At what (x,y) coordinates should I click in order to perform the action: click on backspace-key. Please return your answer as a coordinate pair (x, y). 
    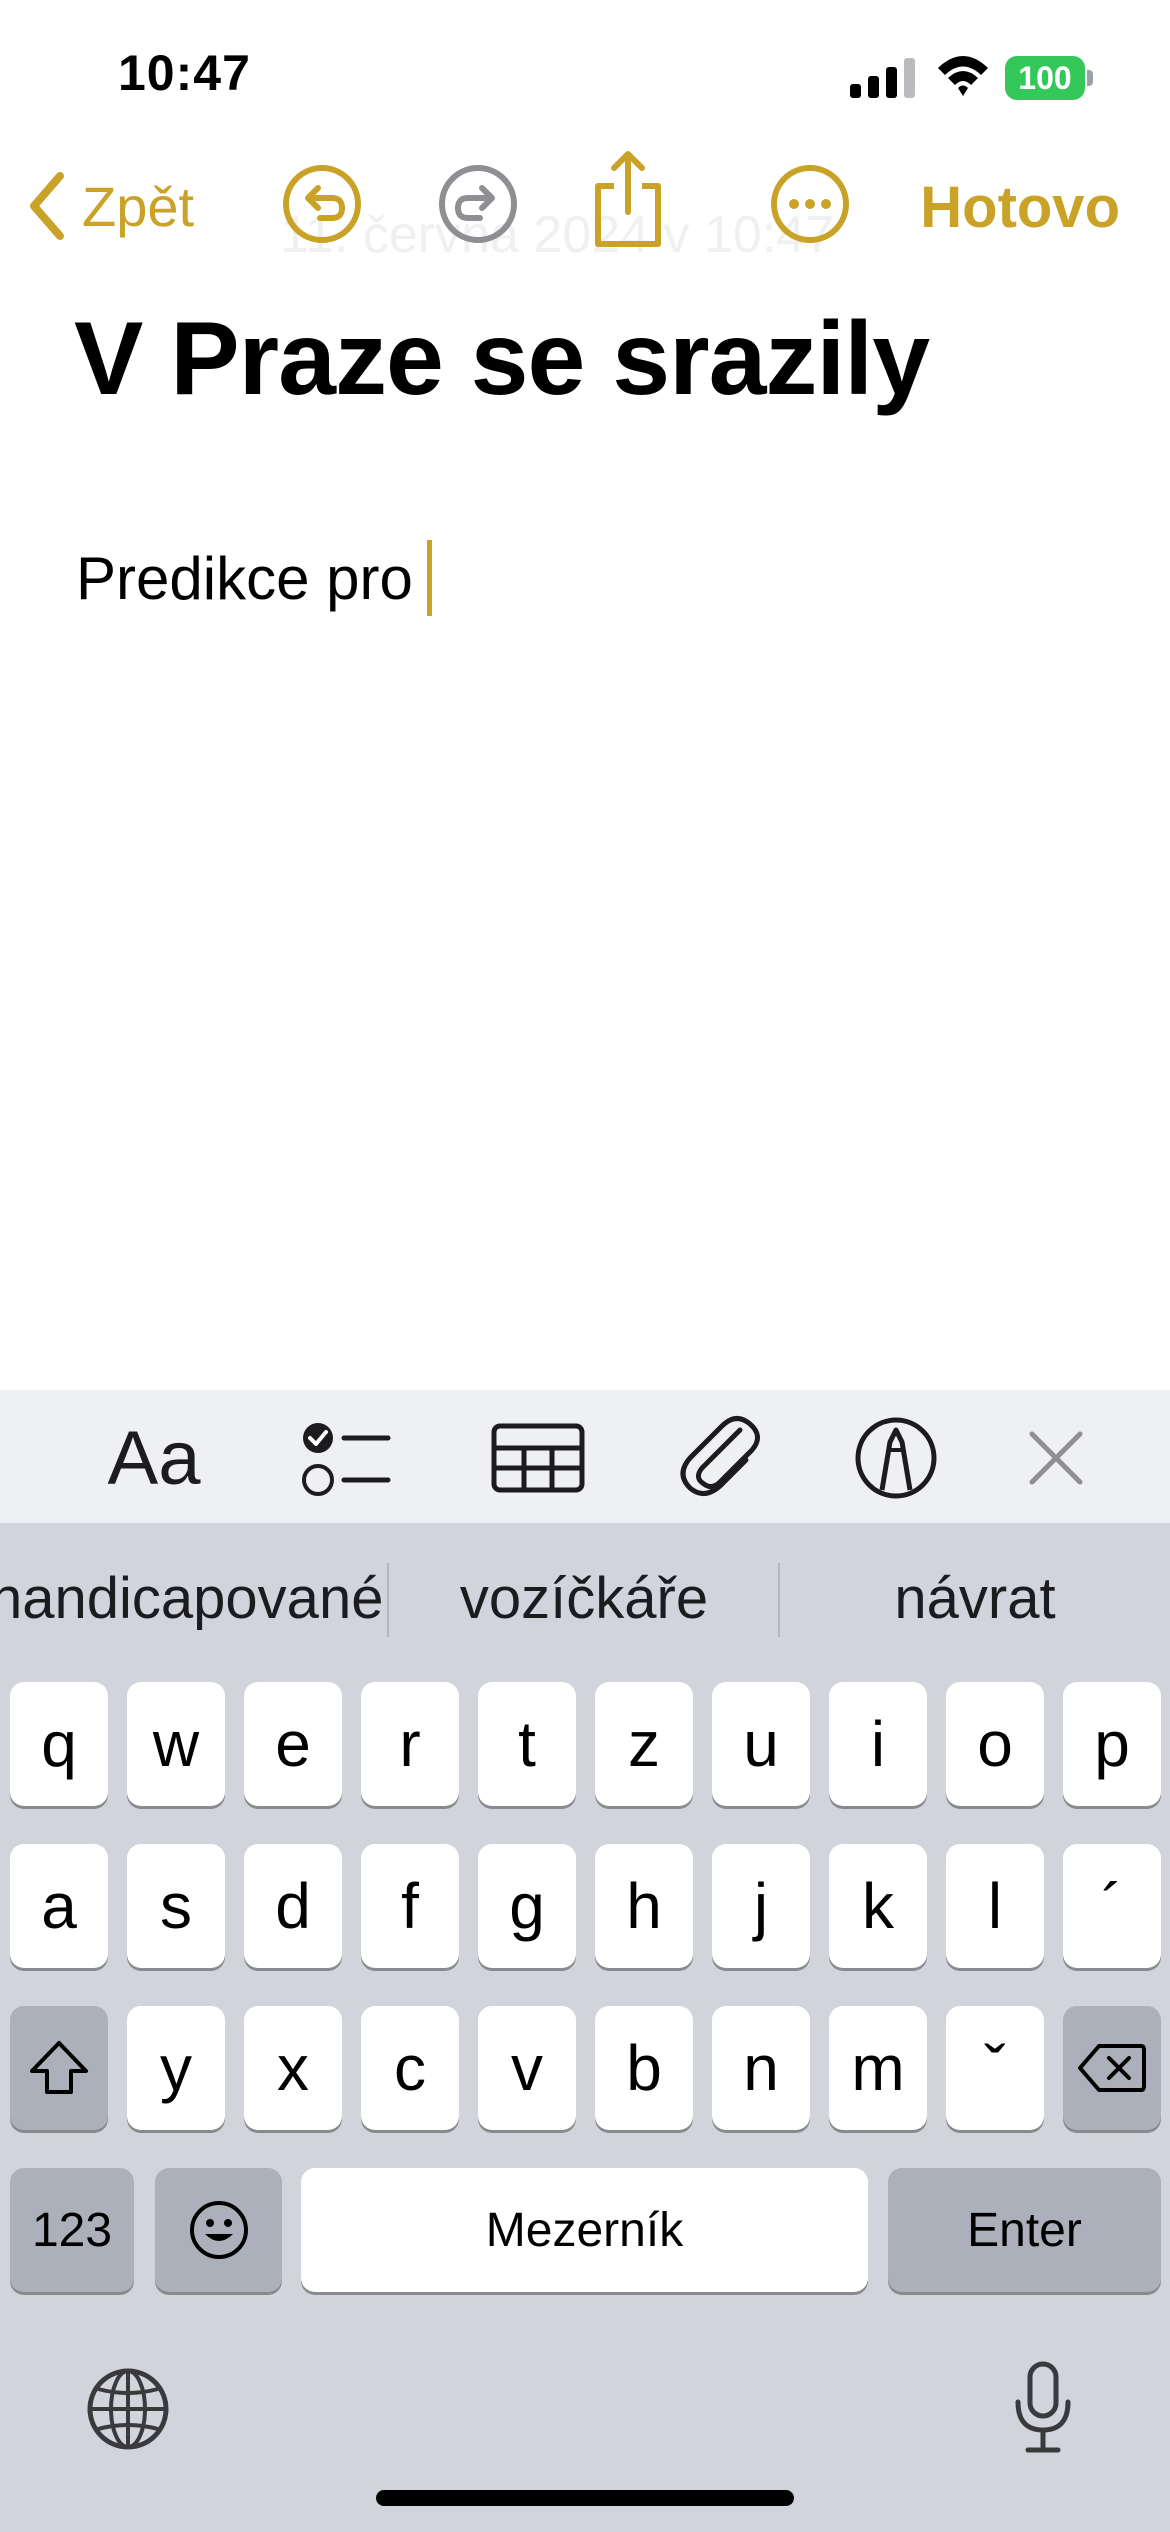
    Looking at the image, I should click on (1112, 2068).